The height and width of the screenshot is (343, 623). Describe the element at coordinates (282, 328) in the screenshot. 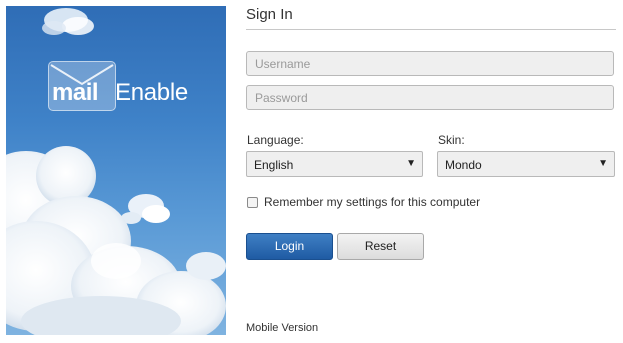

I see `mobile-version-link: Mobile Version` at that location.